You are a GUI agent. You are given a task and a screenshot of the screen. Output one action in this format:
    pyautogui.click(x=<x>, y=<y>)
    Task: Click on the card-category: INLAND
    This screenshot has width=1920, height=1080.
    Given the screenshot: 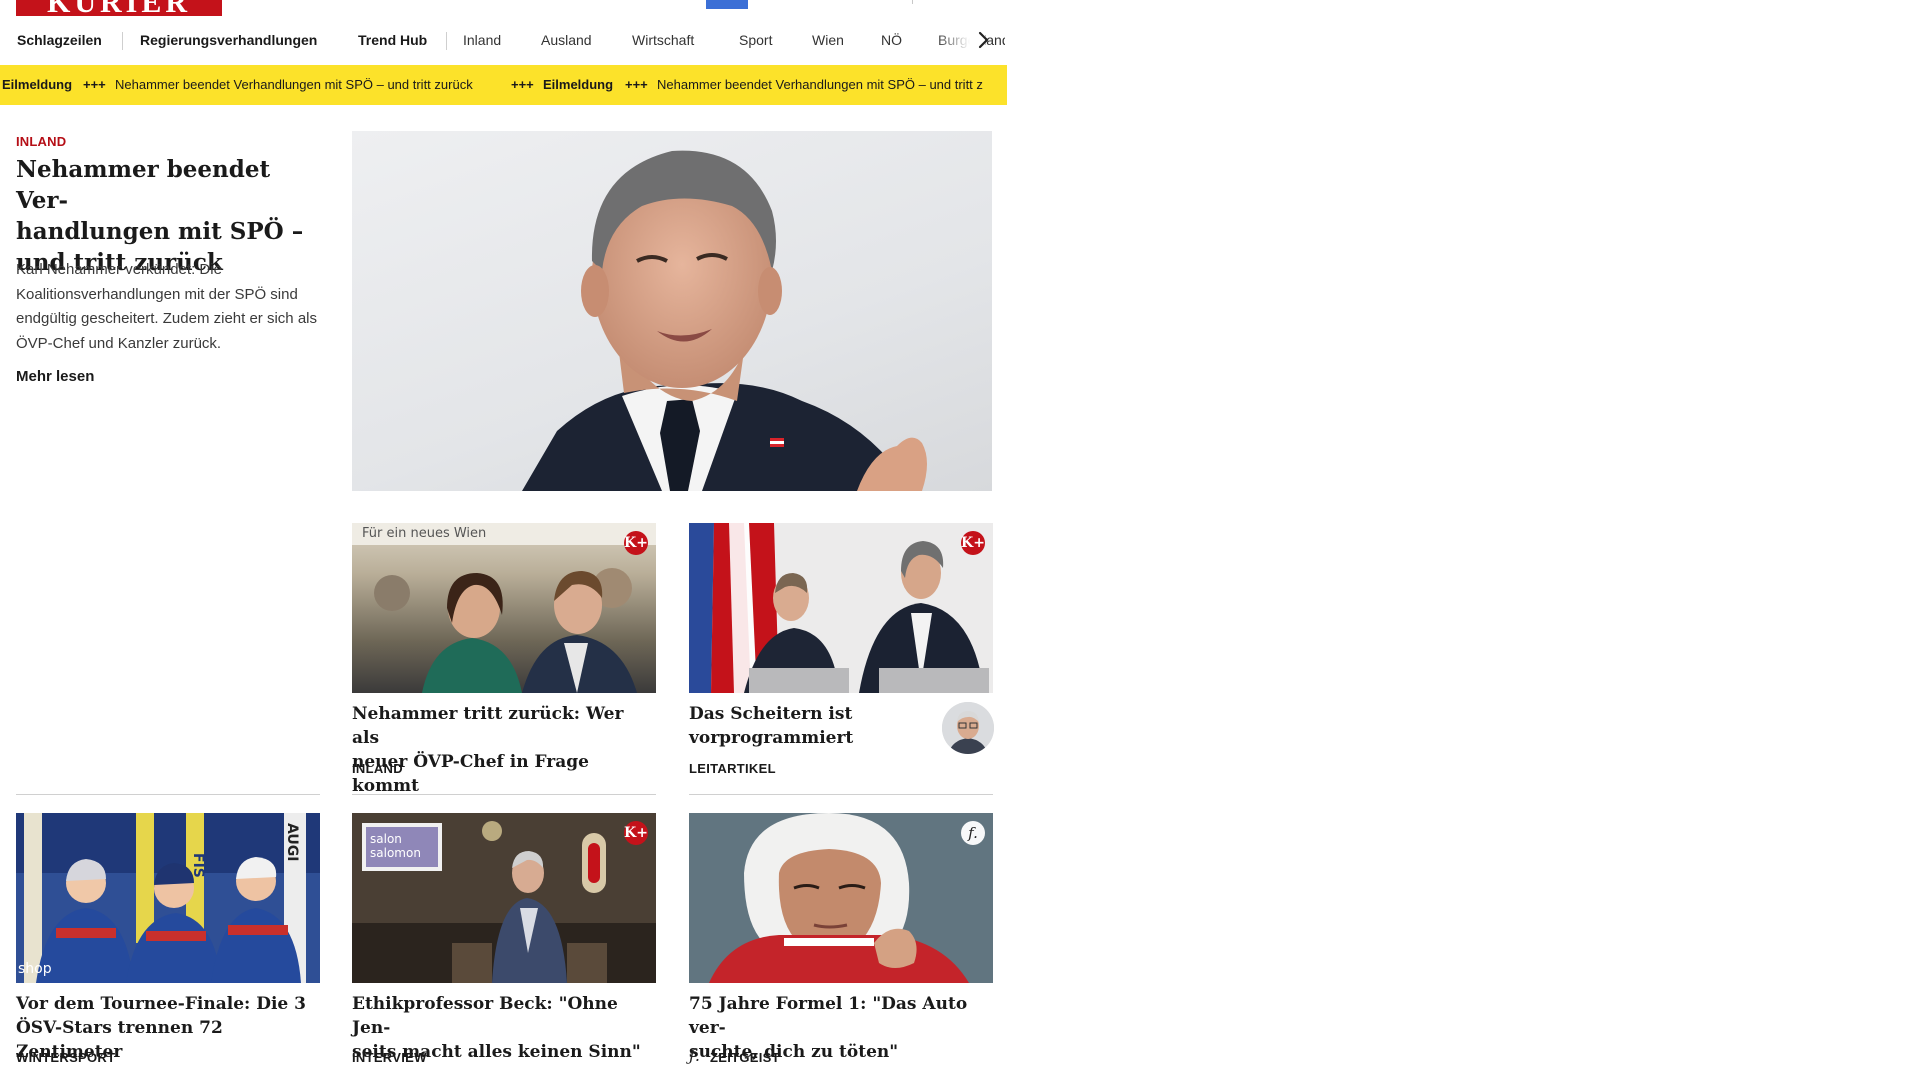 What is the action you would take?
    pyautogui.click(x=377, y=768)
    